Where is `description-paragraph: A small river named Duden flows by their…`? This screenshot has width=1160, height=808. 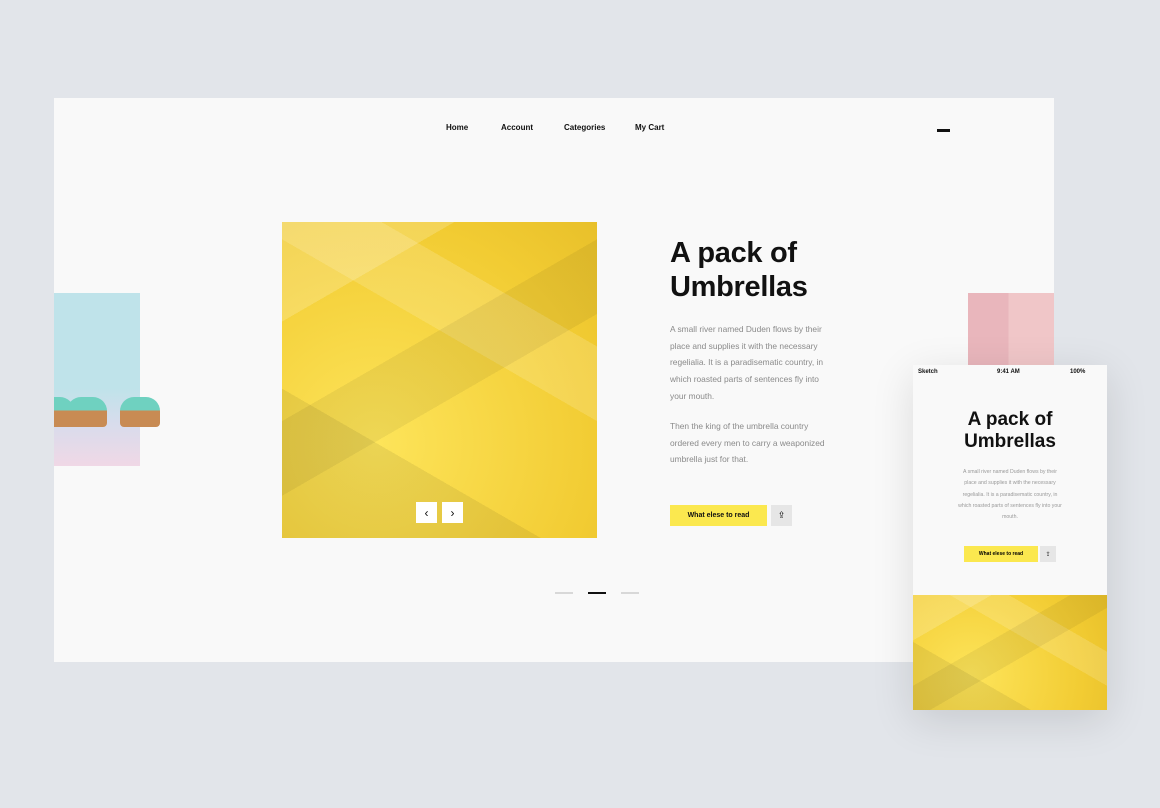
description-paragraph: A small river named Duden flows by their… is located at coordinates (746, 362).